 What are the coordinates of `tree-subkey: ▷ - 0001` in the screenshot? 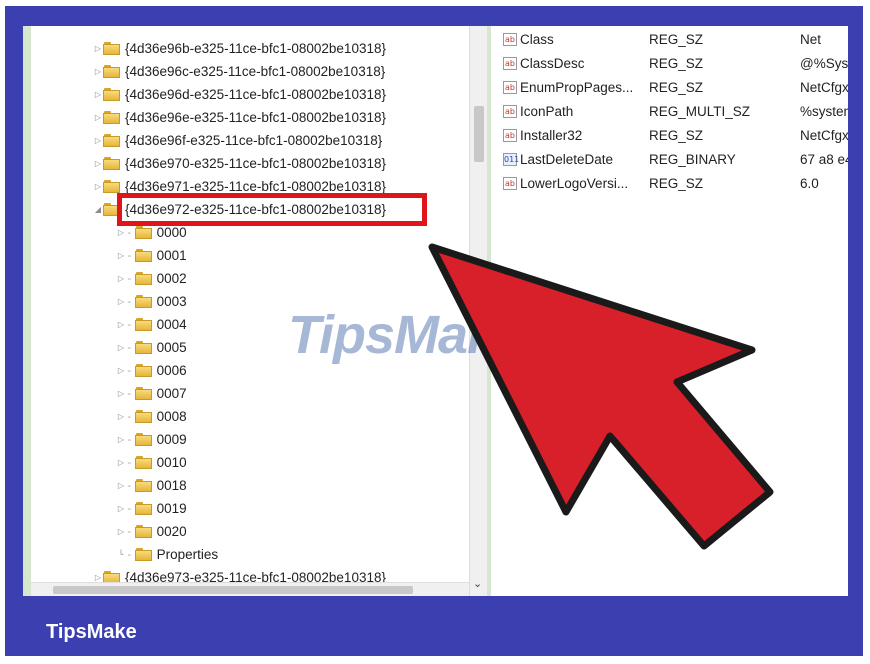 It's located at (151, 255).